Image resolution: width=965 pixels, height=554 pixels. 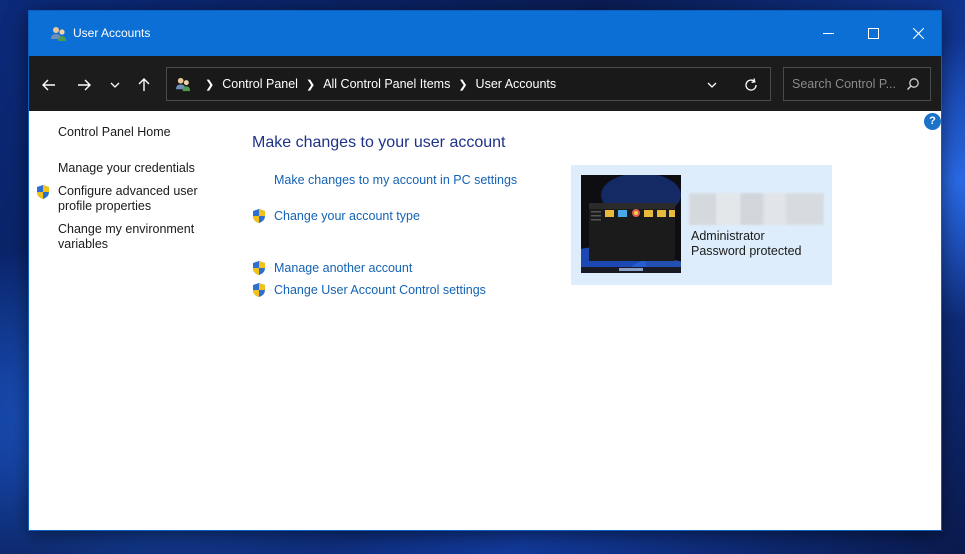 I want to click on minimize-icon, so click(x=828, y=33).